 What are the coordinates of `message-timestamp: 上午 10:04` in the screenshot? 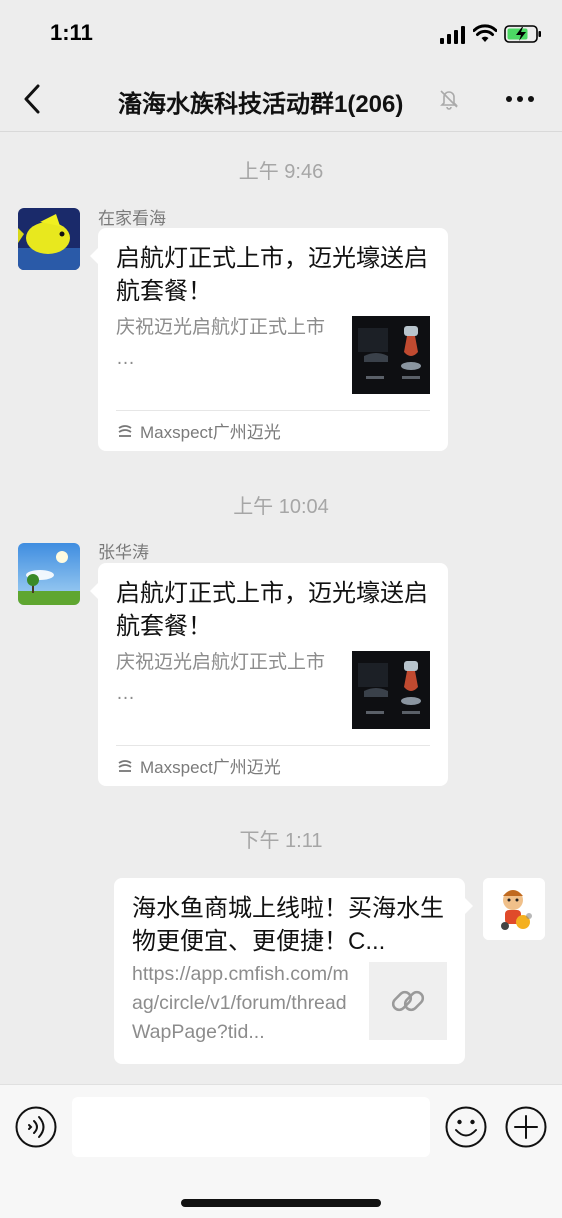 It's located at (281, 507).